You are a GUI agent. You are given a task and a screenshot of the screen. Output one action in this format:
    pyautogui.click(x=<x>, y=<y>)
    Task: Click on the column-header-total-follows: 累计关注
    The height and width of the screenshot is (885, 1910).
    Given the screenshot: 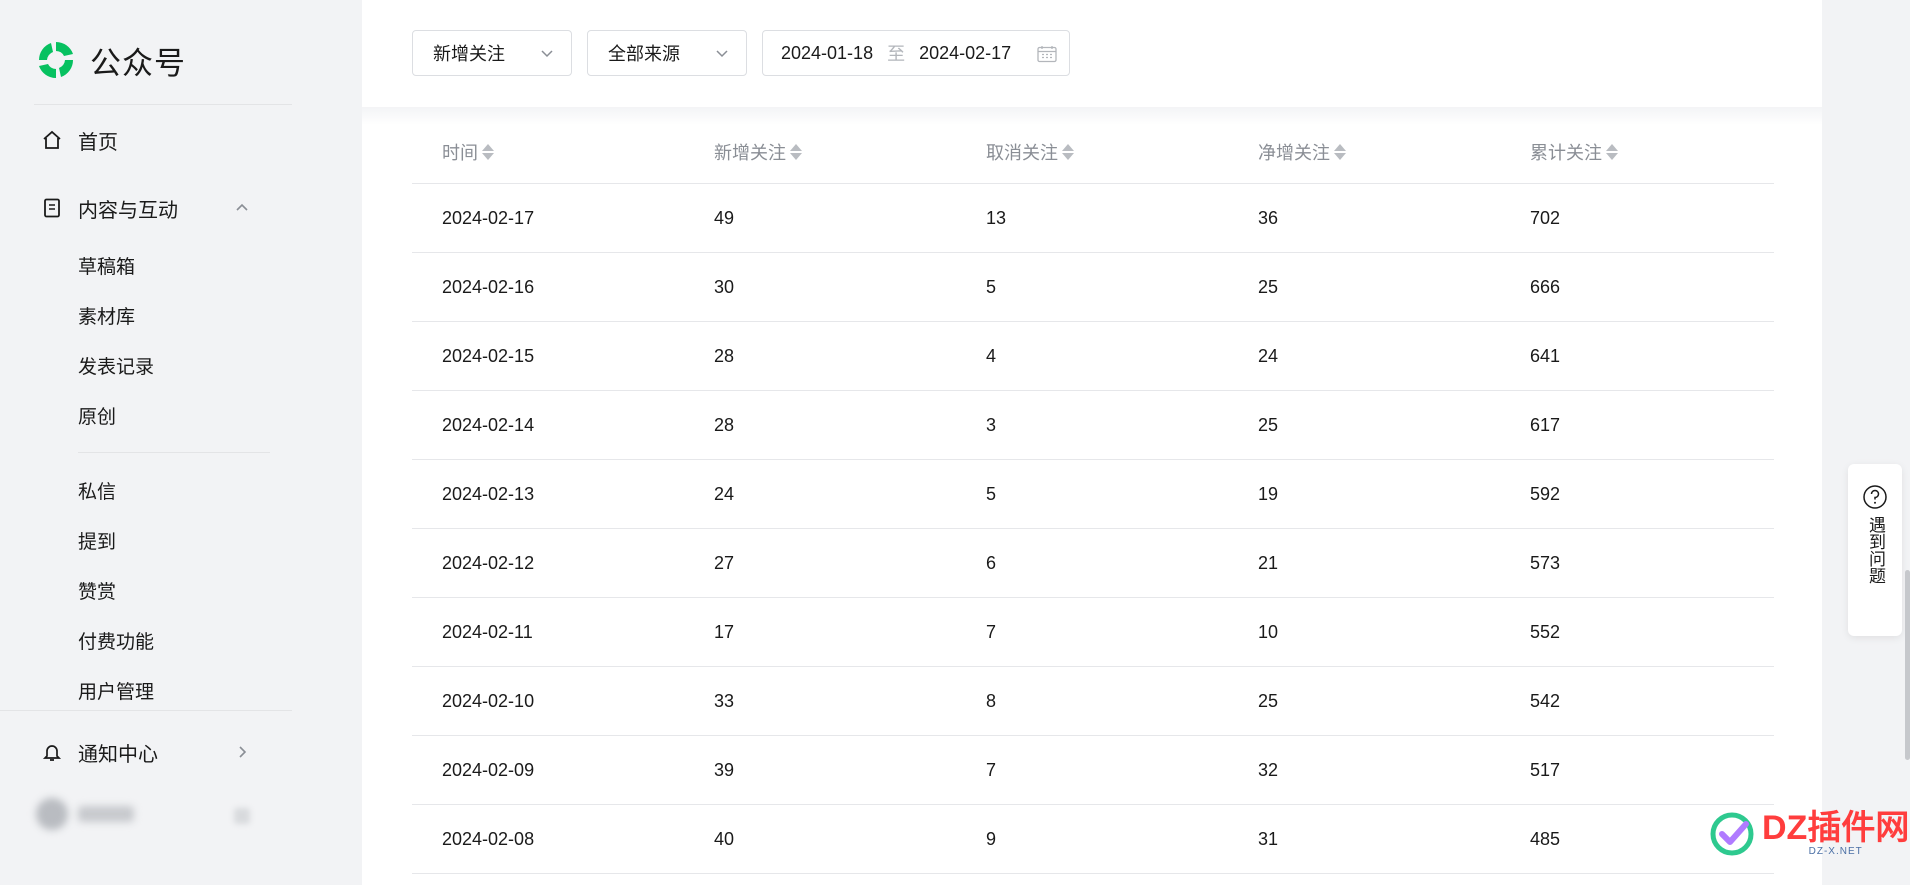 What is the action you would take?
    pyautogui.click(x=1574, y=152)
    